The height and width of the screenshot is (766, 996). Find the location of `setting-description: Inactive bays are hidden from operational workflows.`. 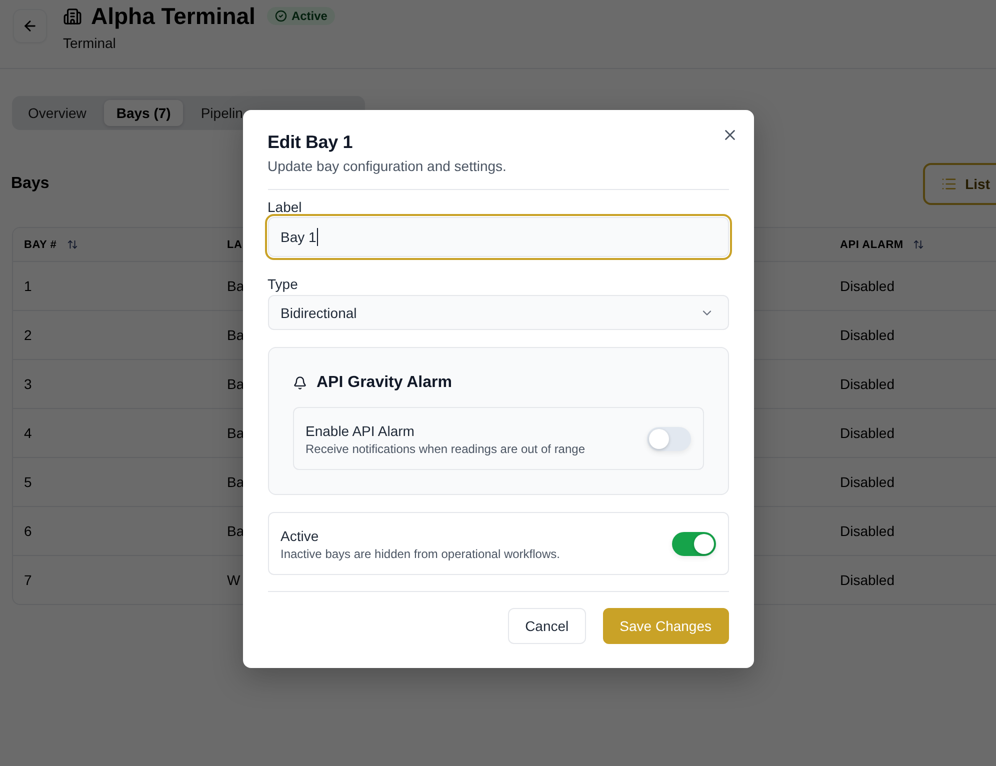

setting-description: Inactive bays are hidden from operational workflows. is located at coordinates (420, 554).